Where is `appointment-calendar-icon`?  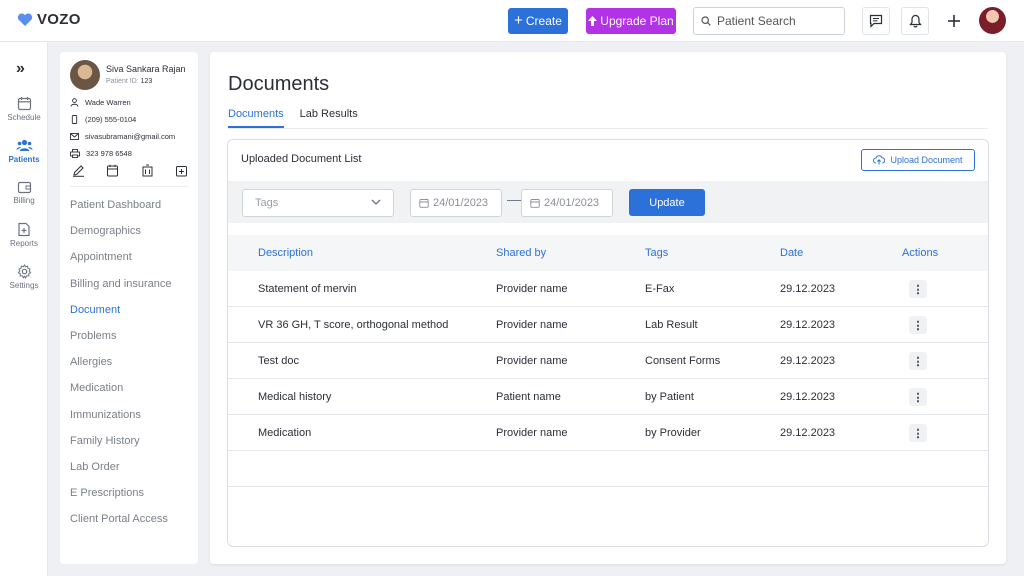 appointment-calendar-icon is located at coordinates (112, 170).